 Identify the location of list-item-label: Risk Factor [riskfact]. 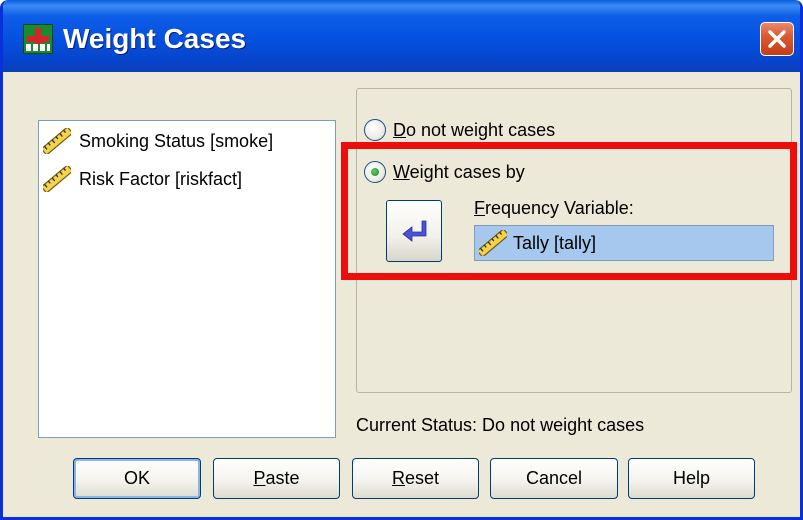
(161, 178).